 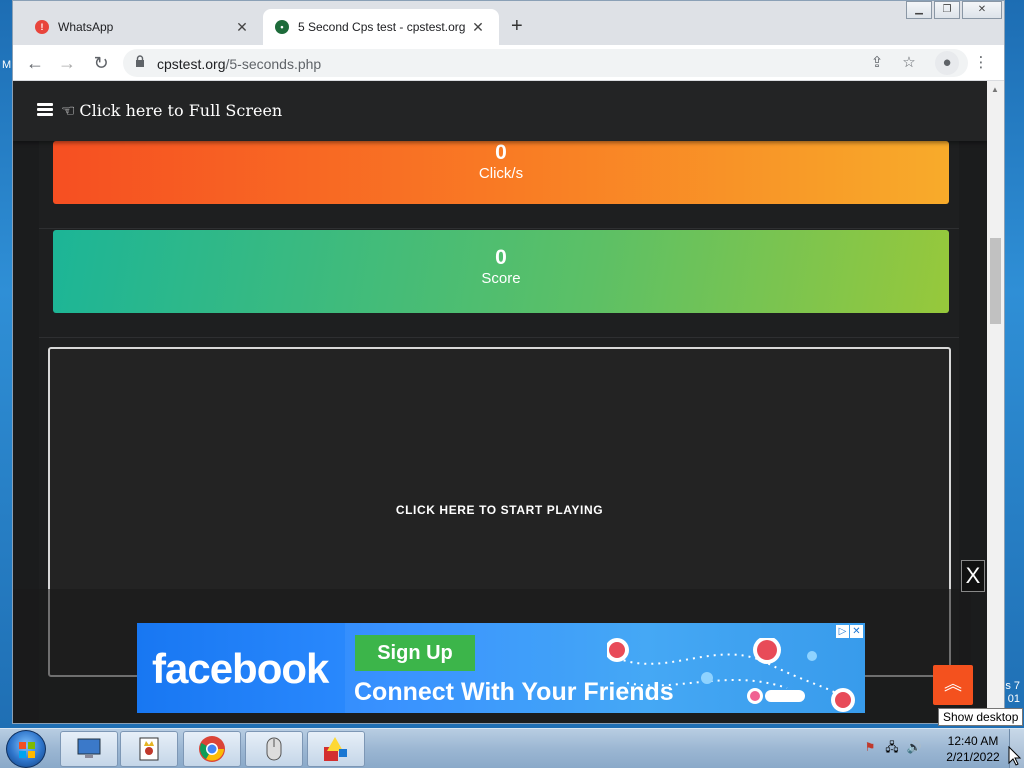 What do you see at coordinates (973, 749) in the screenshot?
I see `system-clock: 12:40 AM 2/21/2022` at bounding box center [973, 749].